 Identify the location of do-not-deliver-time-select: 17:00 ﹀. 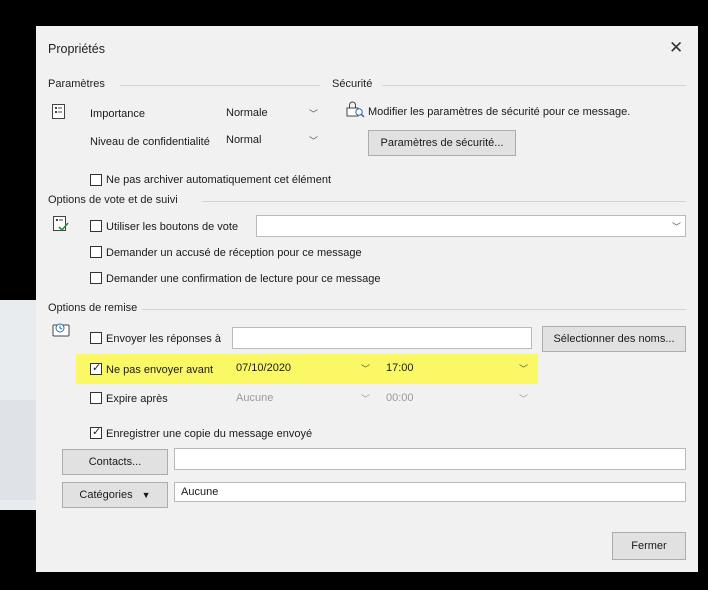
(457, 369).